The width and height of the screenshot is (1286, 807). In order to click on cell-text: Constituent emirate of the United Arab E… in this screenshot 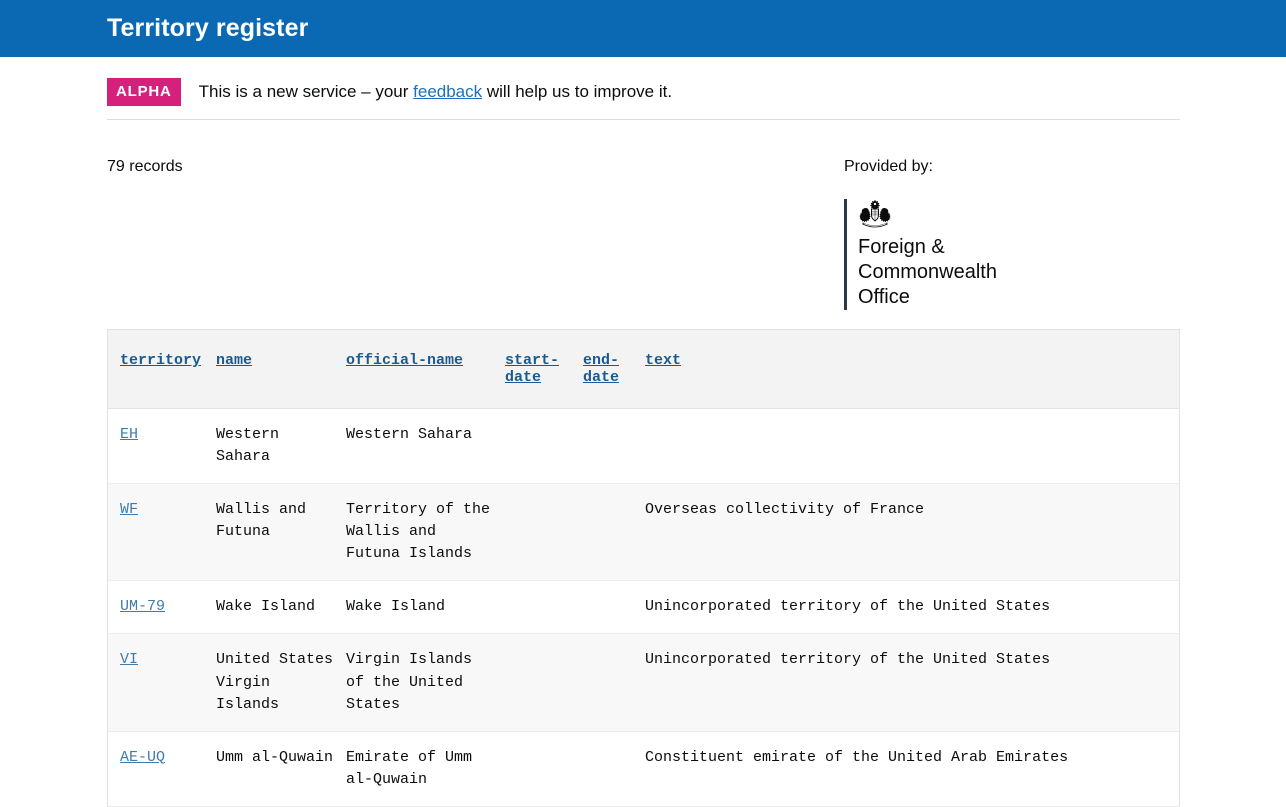, I will do `click(912, 769)`.